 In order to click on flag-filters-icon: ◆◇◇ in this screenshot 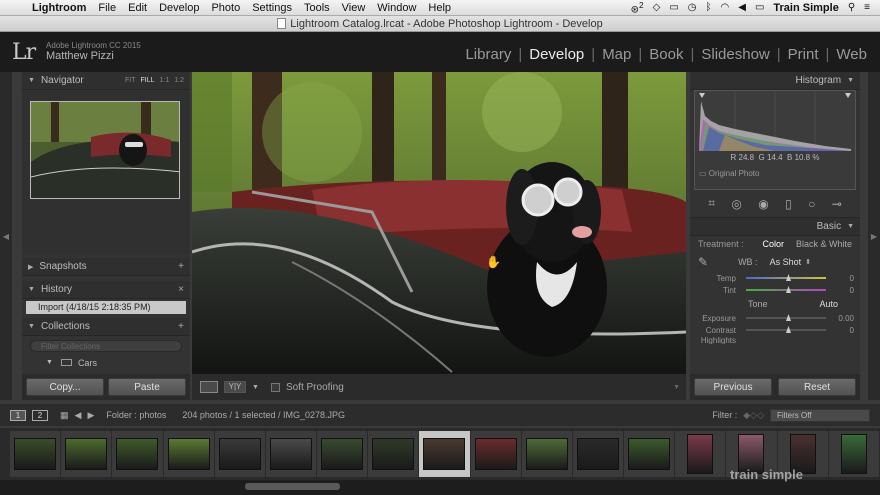, I will do `click(753, 415)`.